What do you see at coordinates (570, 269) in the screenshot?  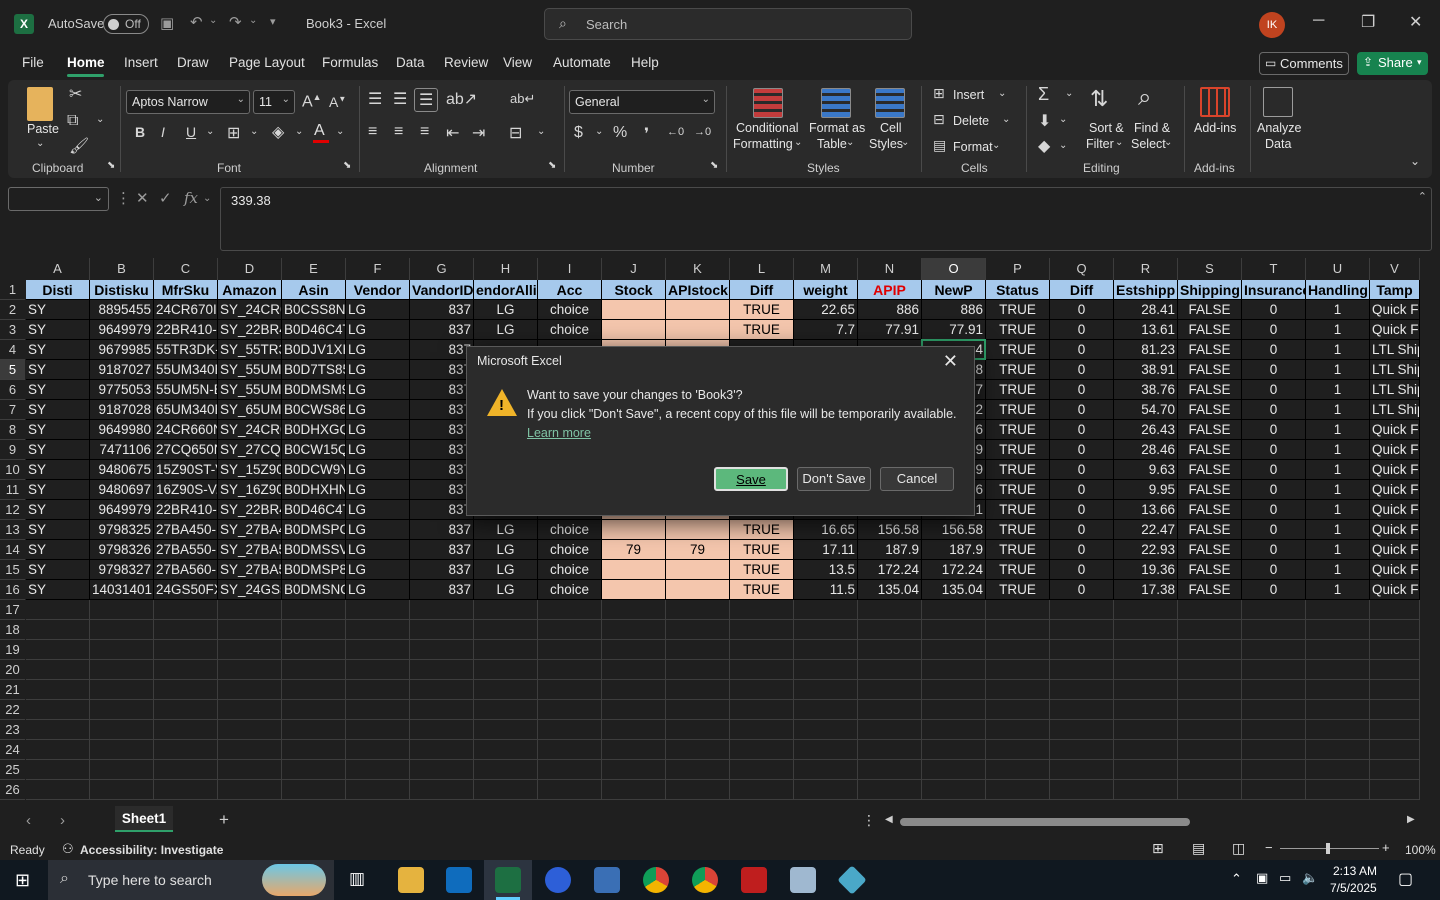 I see `column-header-i: I` at bounding box center [570, 269].